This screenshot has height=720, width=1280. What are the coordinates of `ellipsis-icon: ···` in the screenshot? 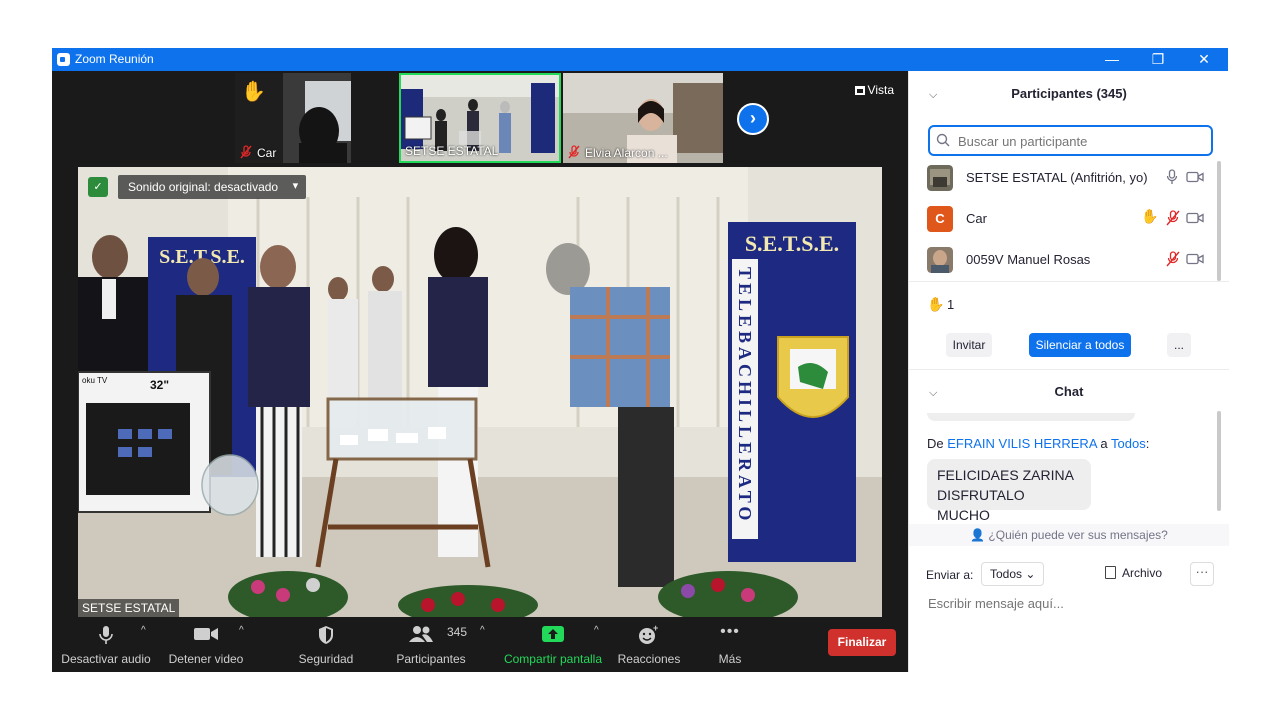 It's located at (1202, 571).